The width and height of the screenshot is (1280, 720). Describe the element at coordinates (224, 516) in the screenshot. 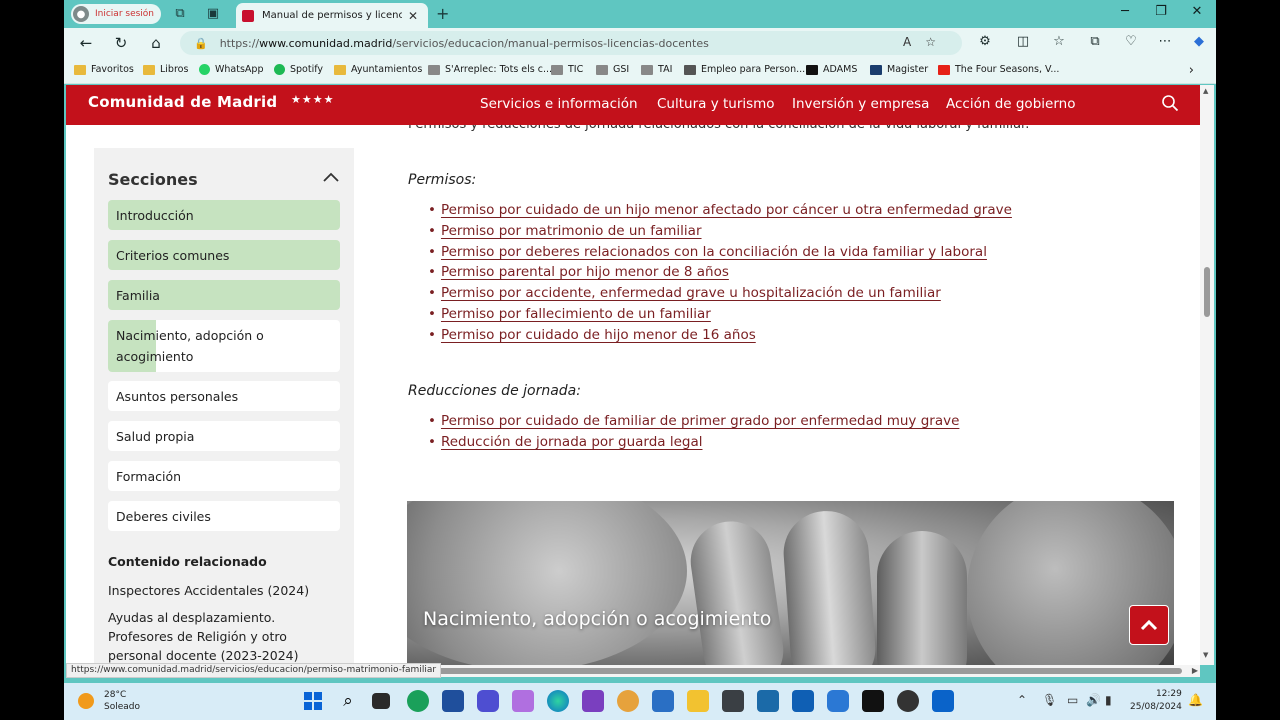

I see `section-deberes-civiles: Deberes civiles` at that location.